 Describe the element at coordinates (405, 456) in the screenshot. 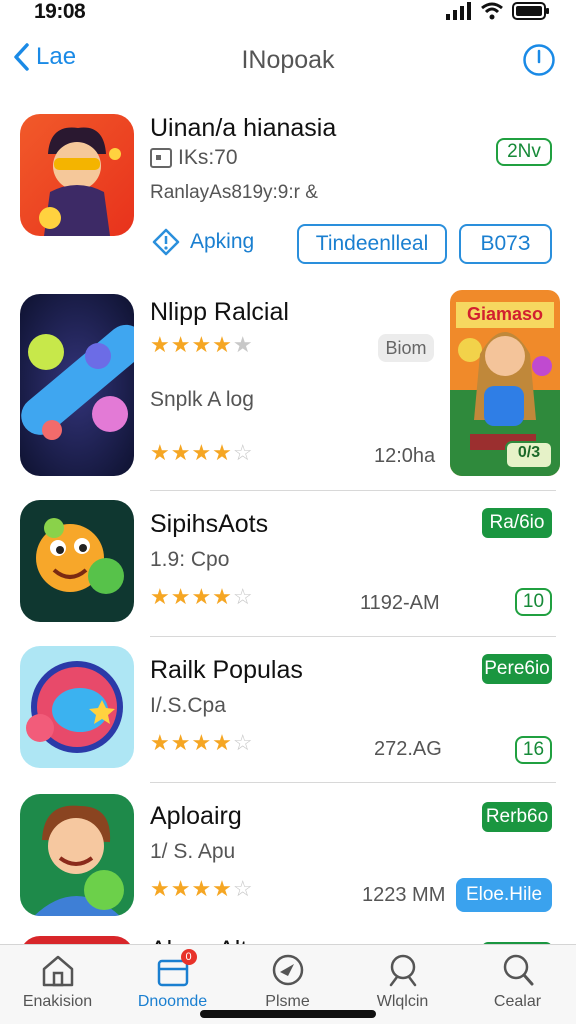

I see `app-time: 12:0ha` at that location.